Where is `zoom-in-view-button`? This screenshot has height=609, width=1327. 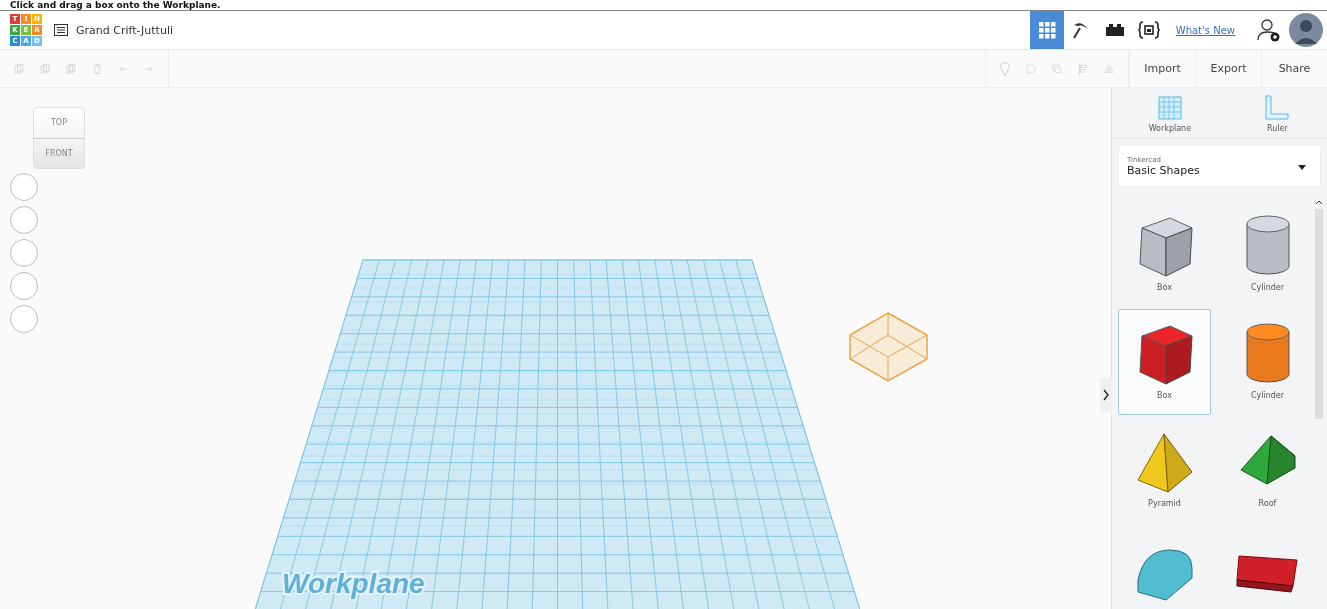
zoom-in-view-button is located at coordinates (24, 253).